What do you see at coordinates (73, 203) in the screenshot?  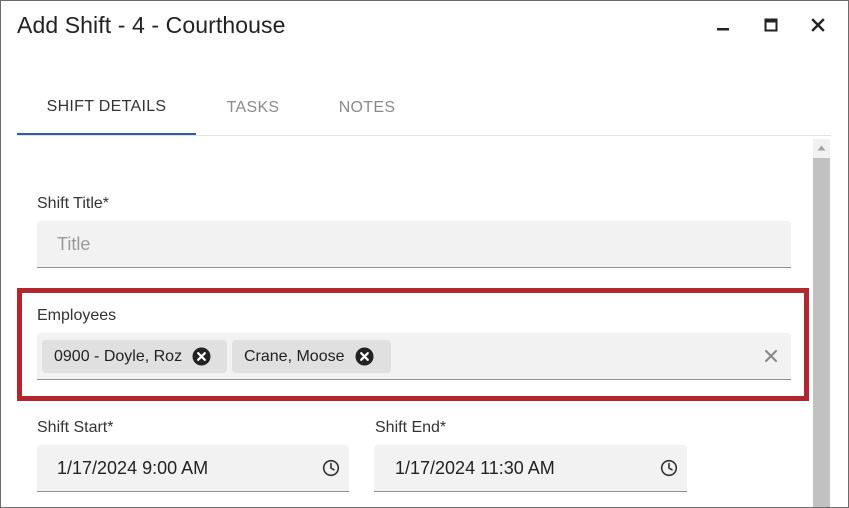 I see `shift-title-label: Shift Title*` at bounding box center [73, 203].